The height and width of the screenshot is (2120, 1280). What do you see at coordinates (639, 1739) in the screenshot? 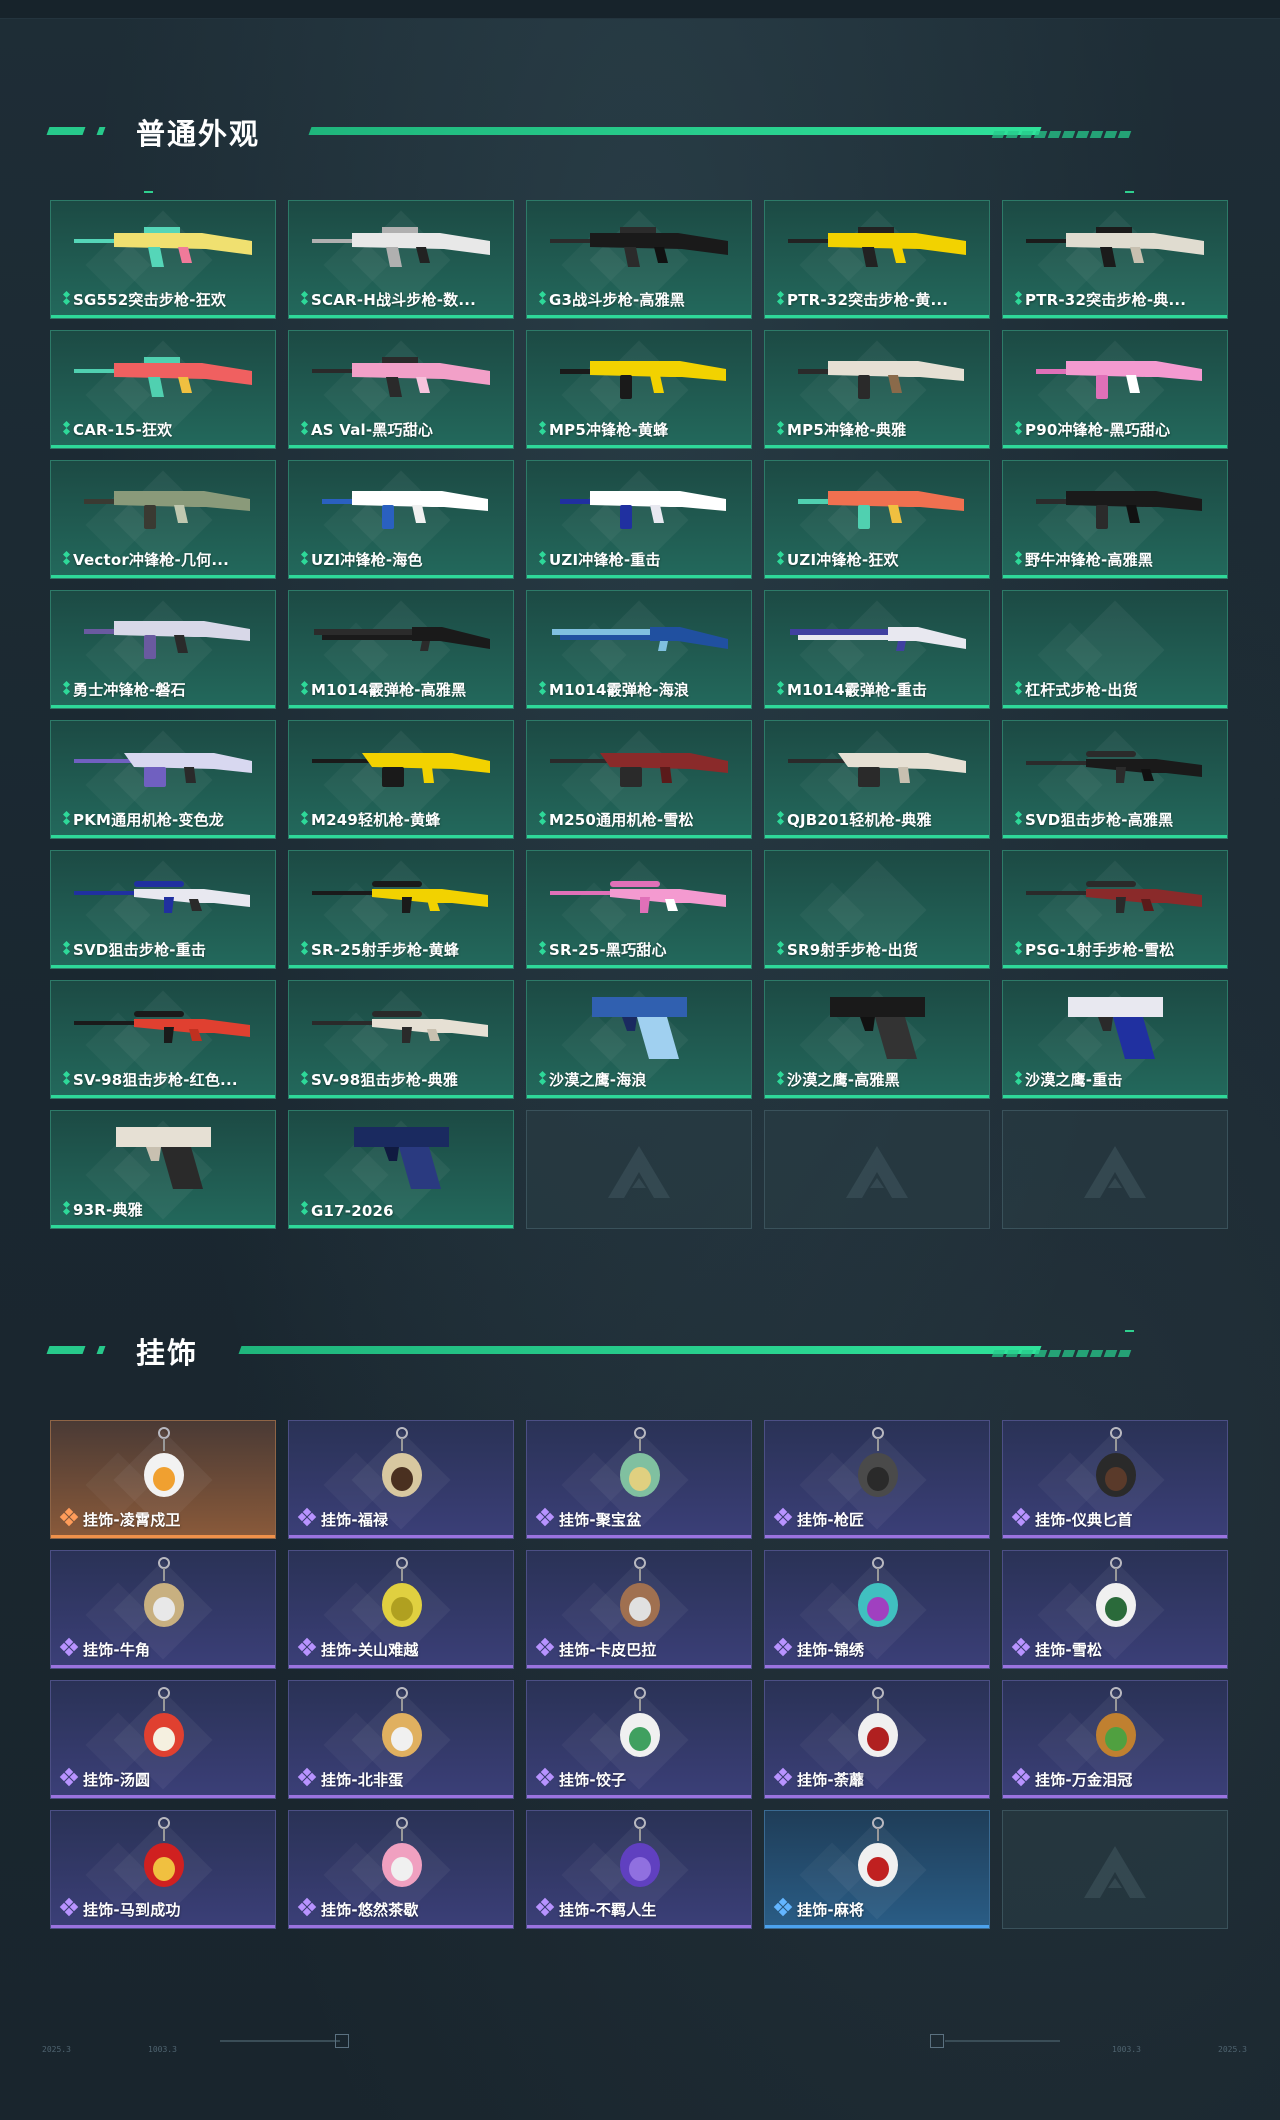
I see `charm-card: 挂饰-饺子` at bounding box center [639, 1739].